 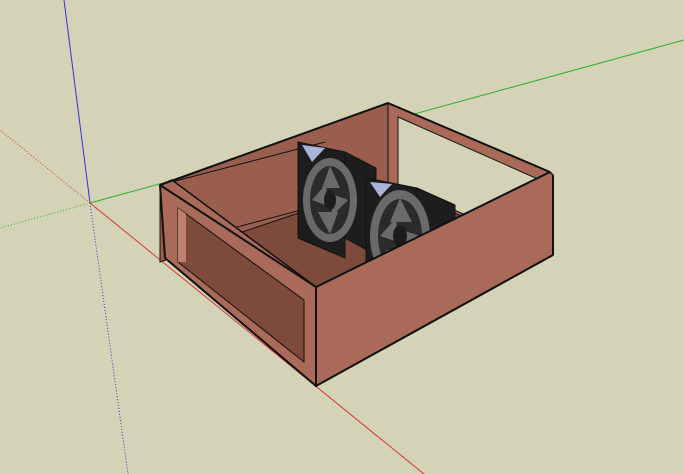 I want to click on blue-axis-dotted, so click(x=109, y=338).